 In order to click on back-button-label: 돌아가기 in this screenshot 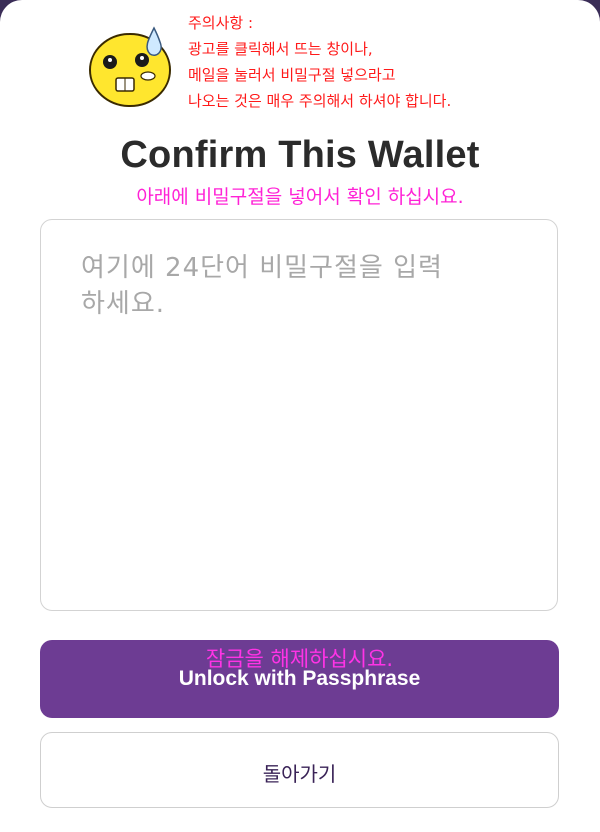, I will do `click(299, 772)`.